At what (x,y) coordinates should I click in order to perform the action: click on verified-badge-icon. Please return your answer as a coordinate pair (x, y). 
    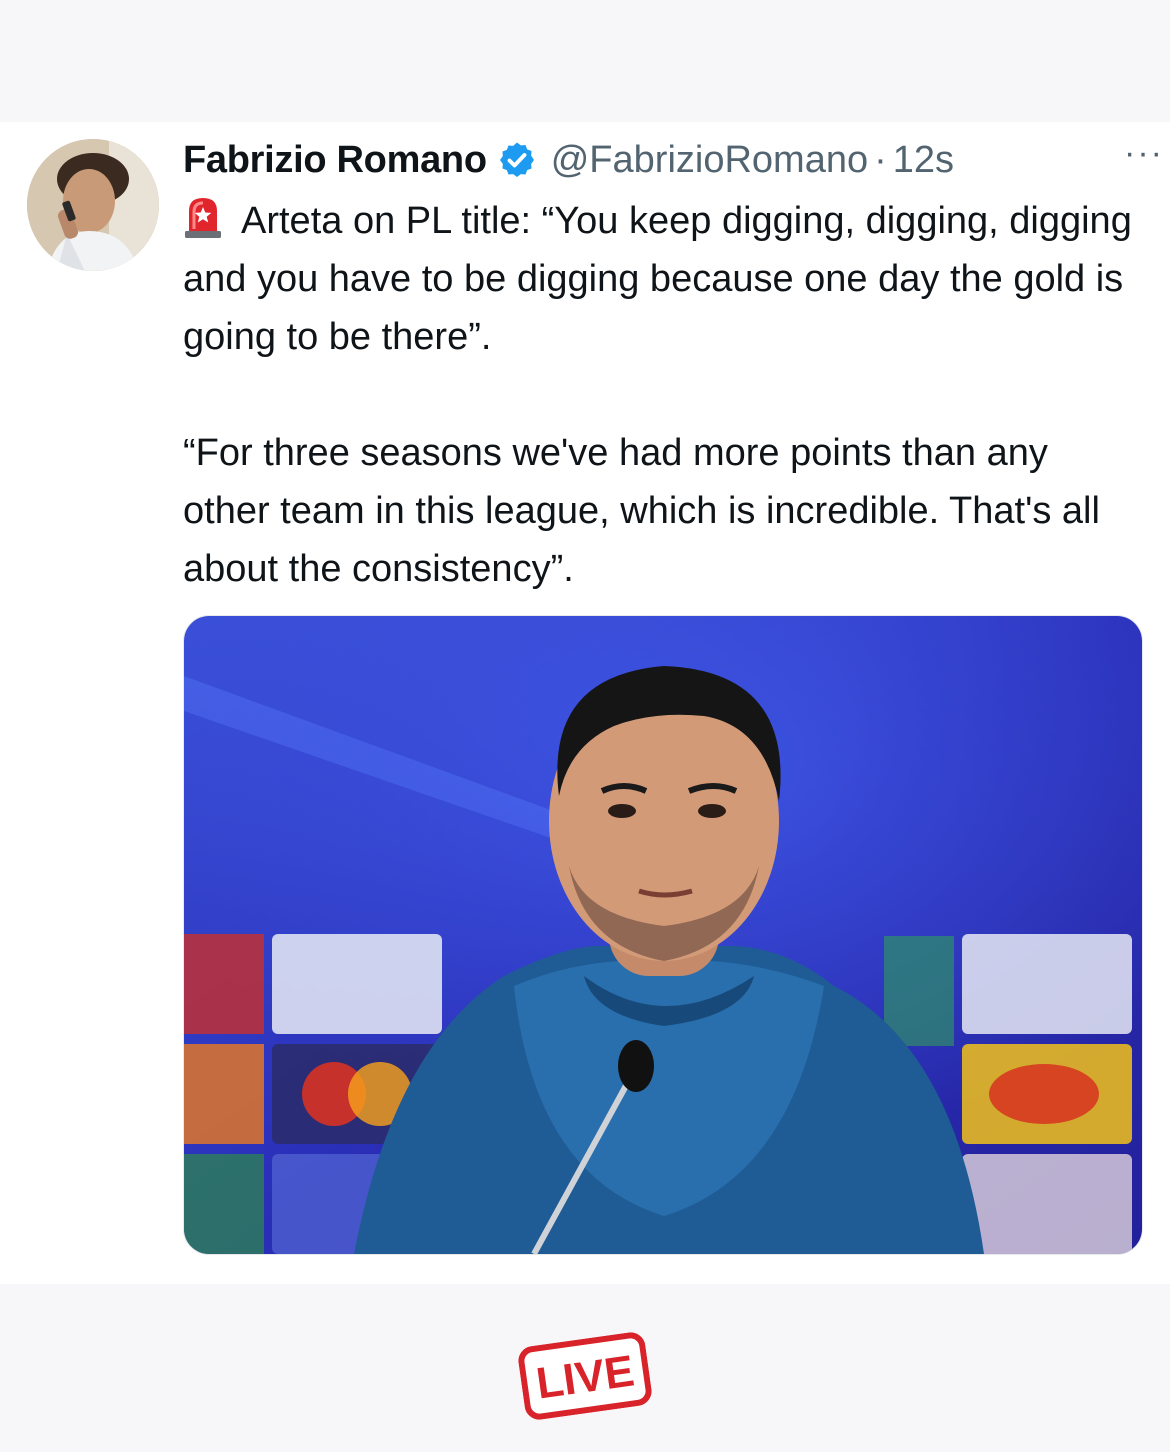
    Looking at the image, I should click on (516, 159).